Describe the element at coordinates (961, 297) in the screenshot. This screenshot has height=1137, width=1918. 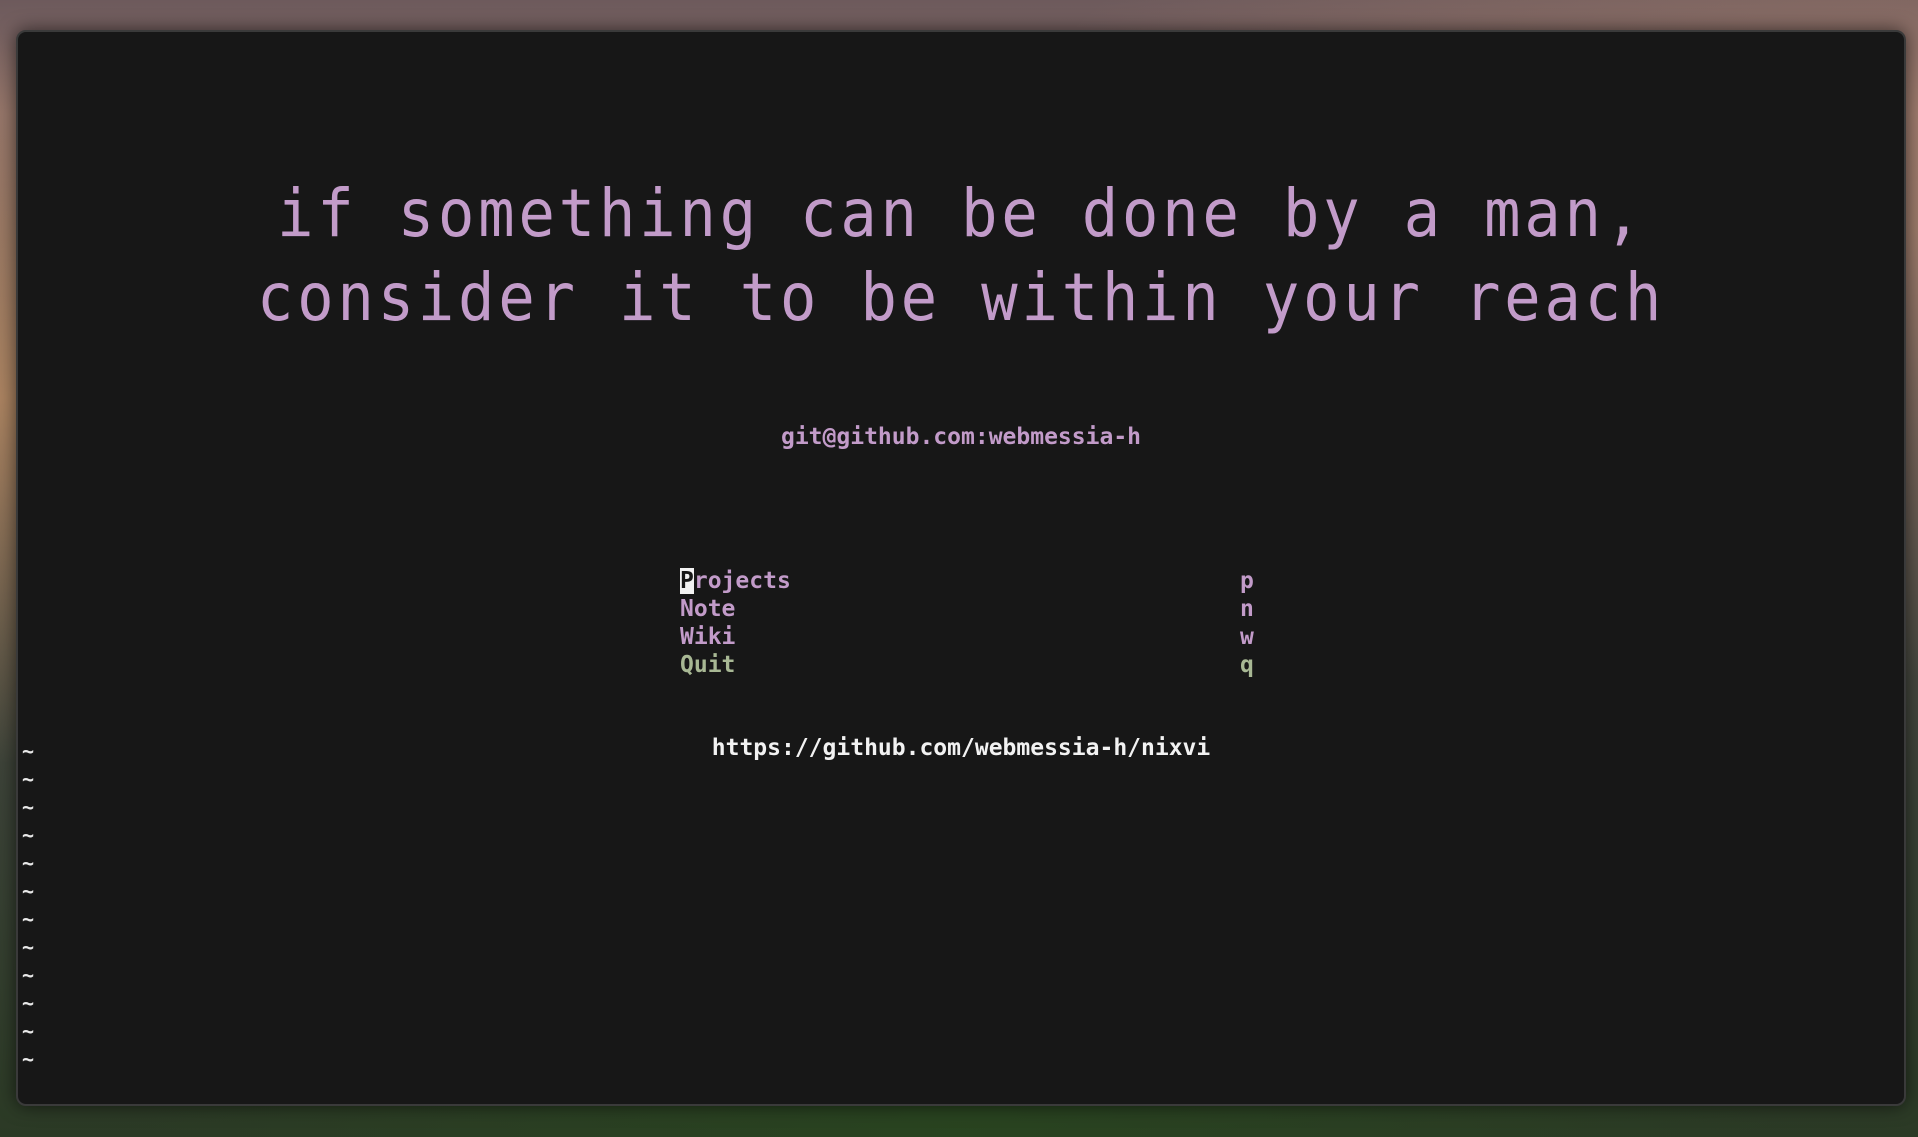
I see `quote-line-2: consider it to be within your reach` at that location.